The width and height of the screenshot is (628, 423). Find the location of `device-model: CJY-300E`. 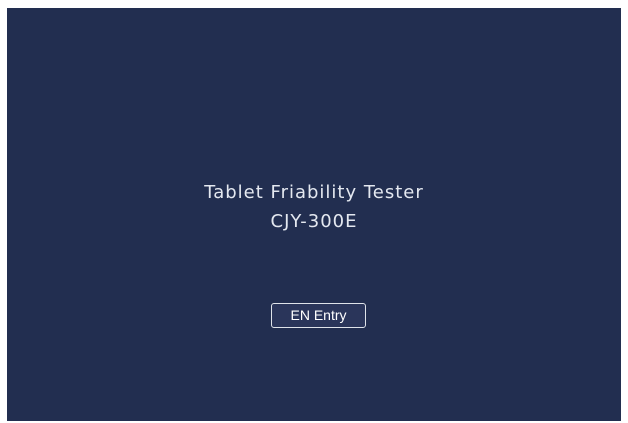

device-model: CJY-300E is located at coordinates (314, 221).